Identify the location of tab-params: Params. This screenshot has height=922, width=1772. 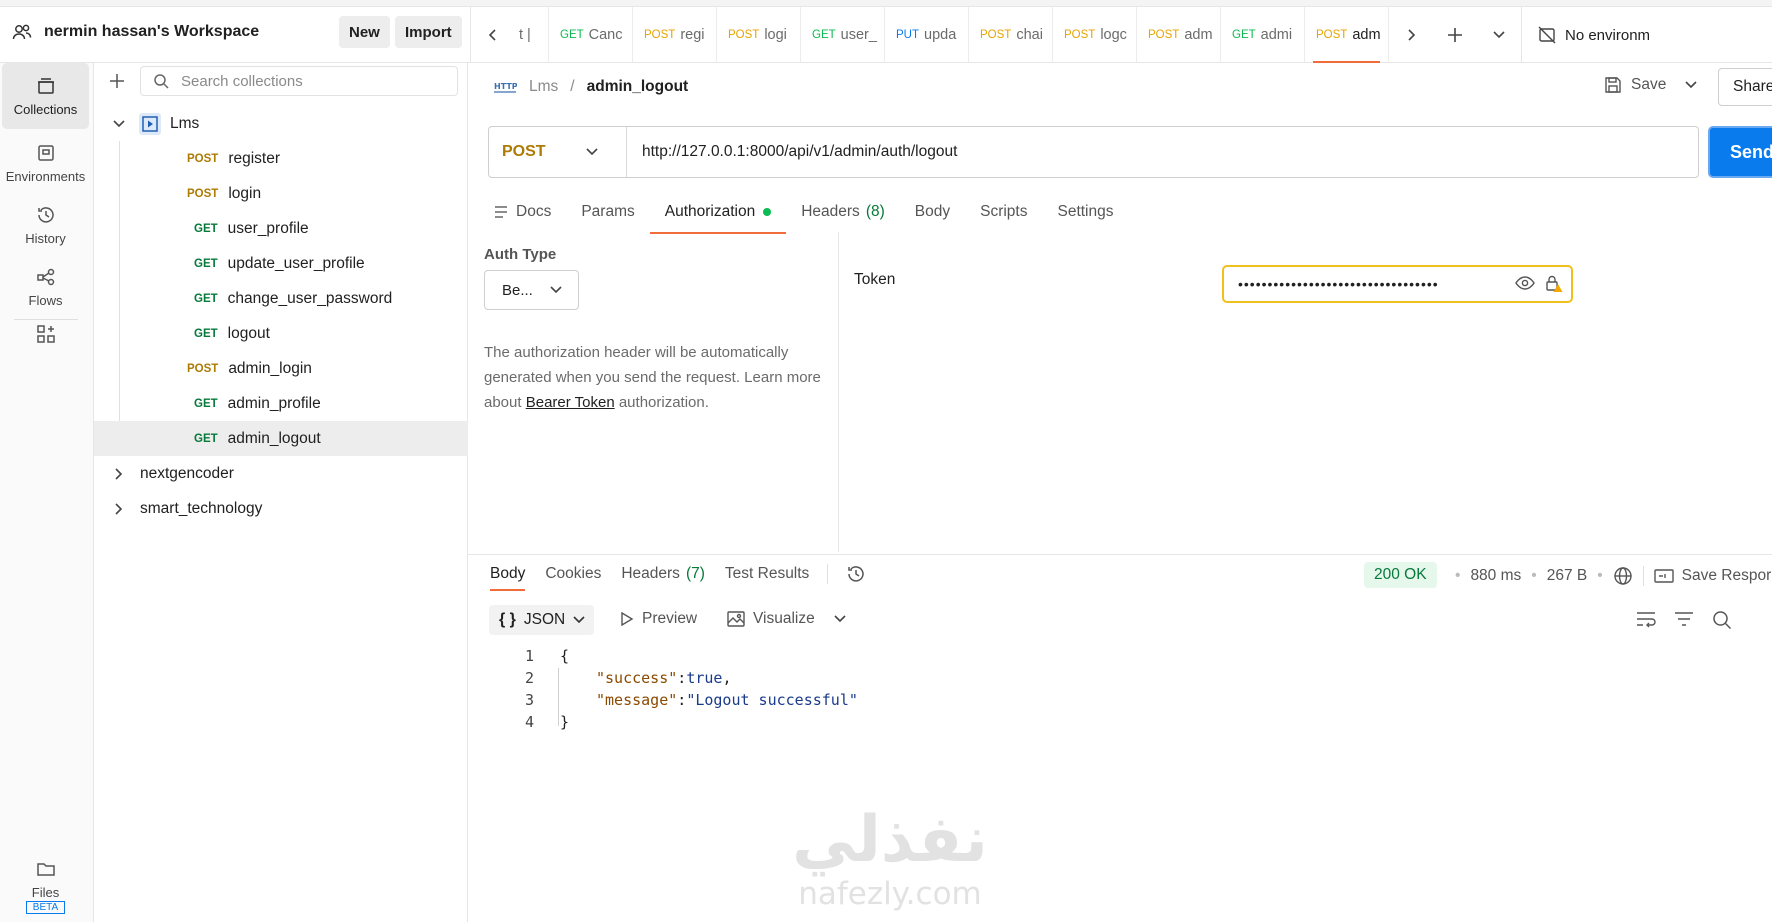
(607, 212).